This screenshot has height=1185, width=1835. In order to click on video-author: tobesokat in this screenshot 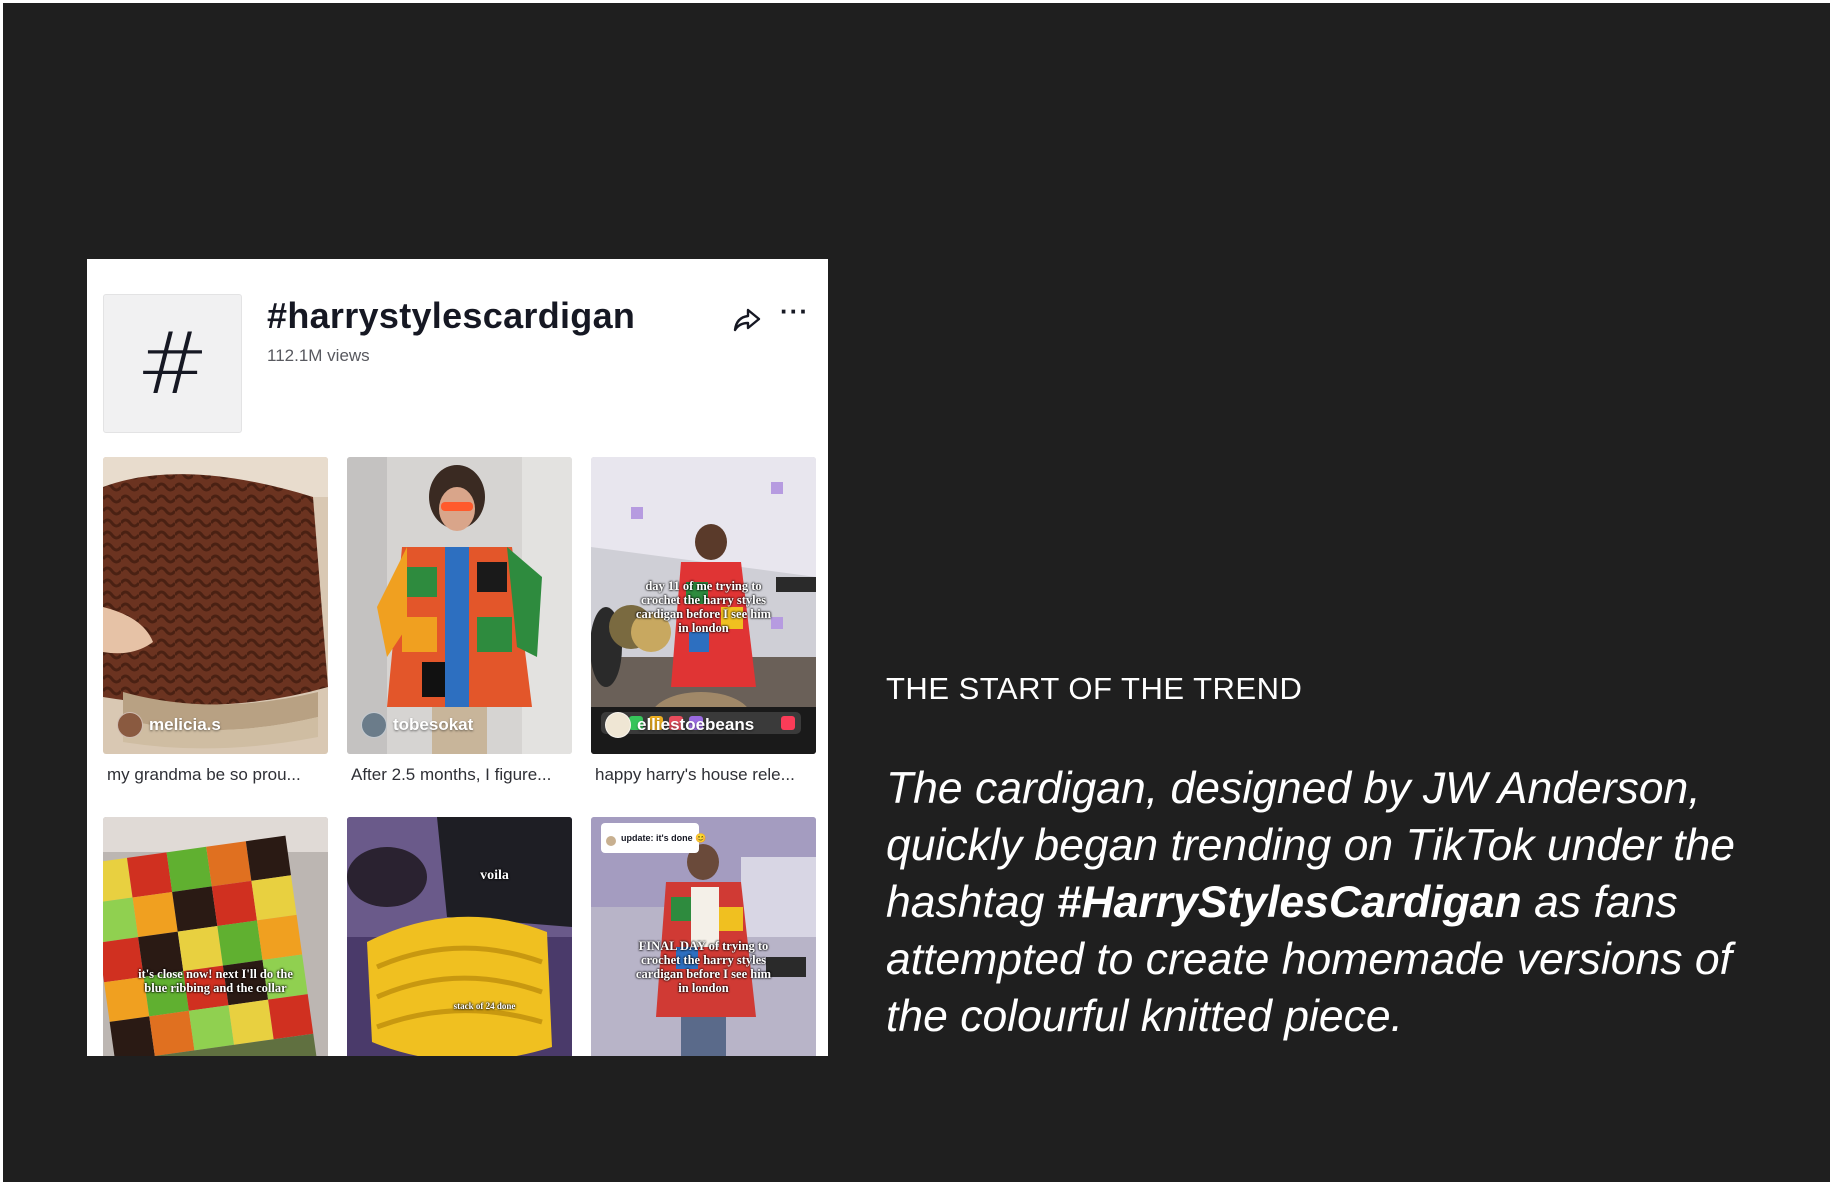, I will do `click(417, 725)`.